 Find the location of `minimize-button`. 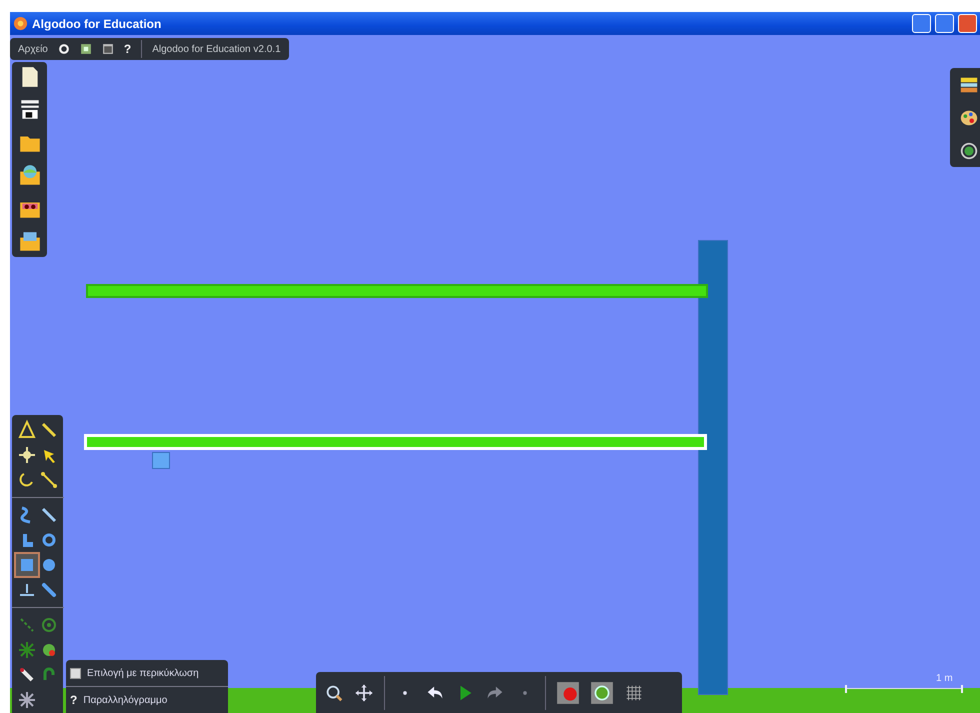

minimize-button is located at coordinates (921, 23).